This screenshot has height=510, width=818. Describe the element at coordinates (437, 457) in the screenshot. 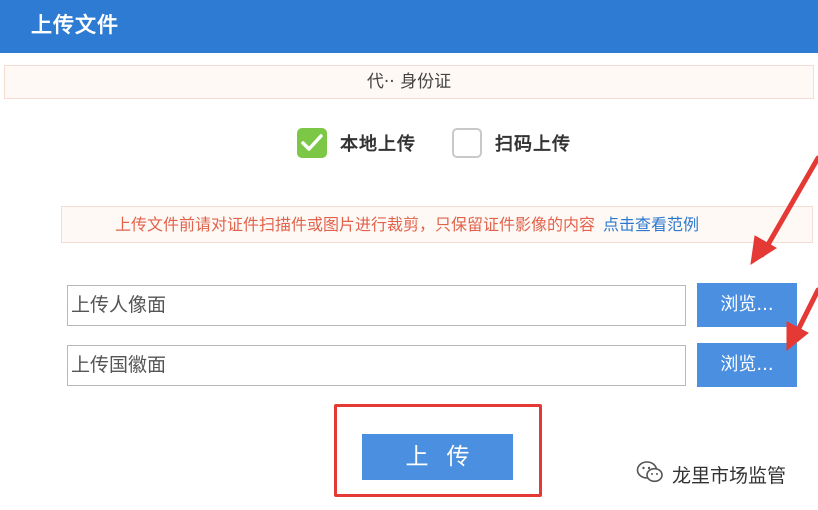

I see `upload-button: 上传` at that location.